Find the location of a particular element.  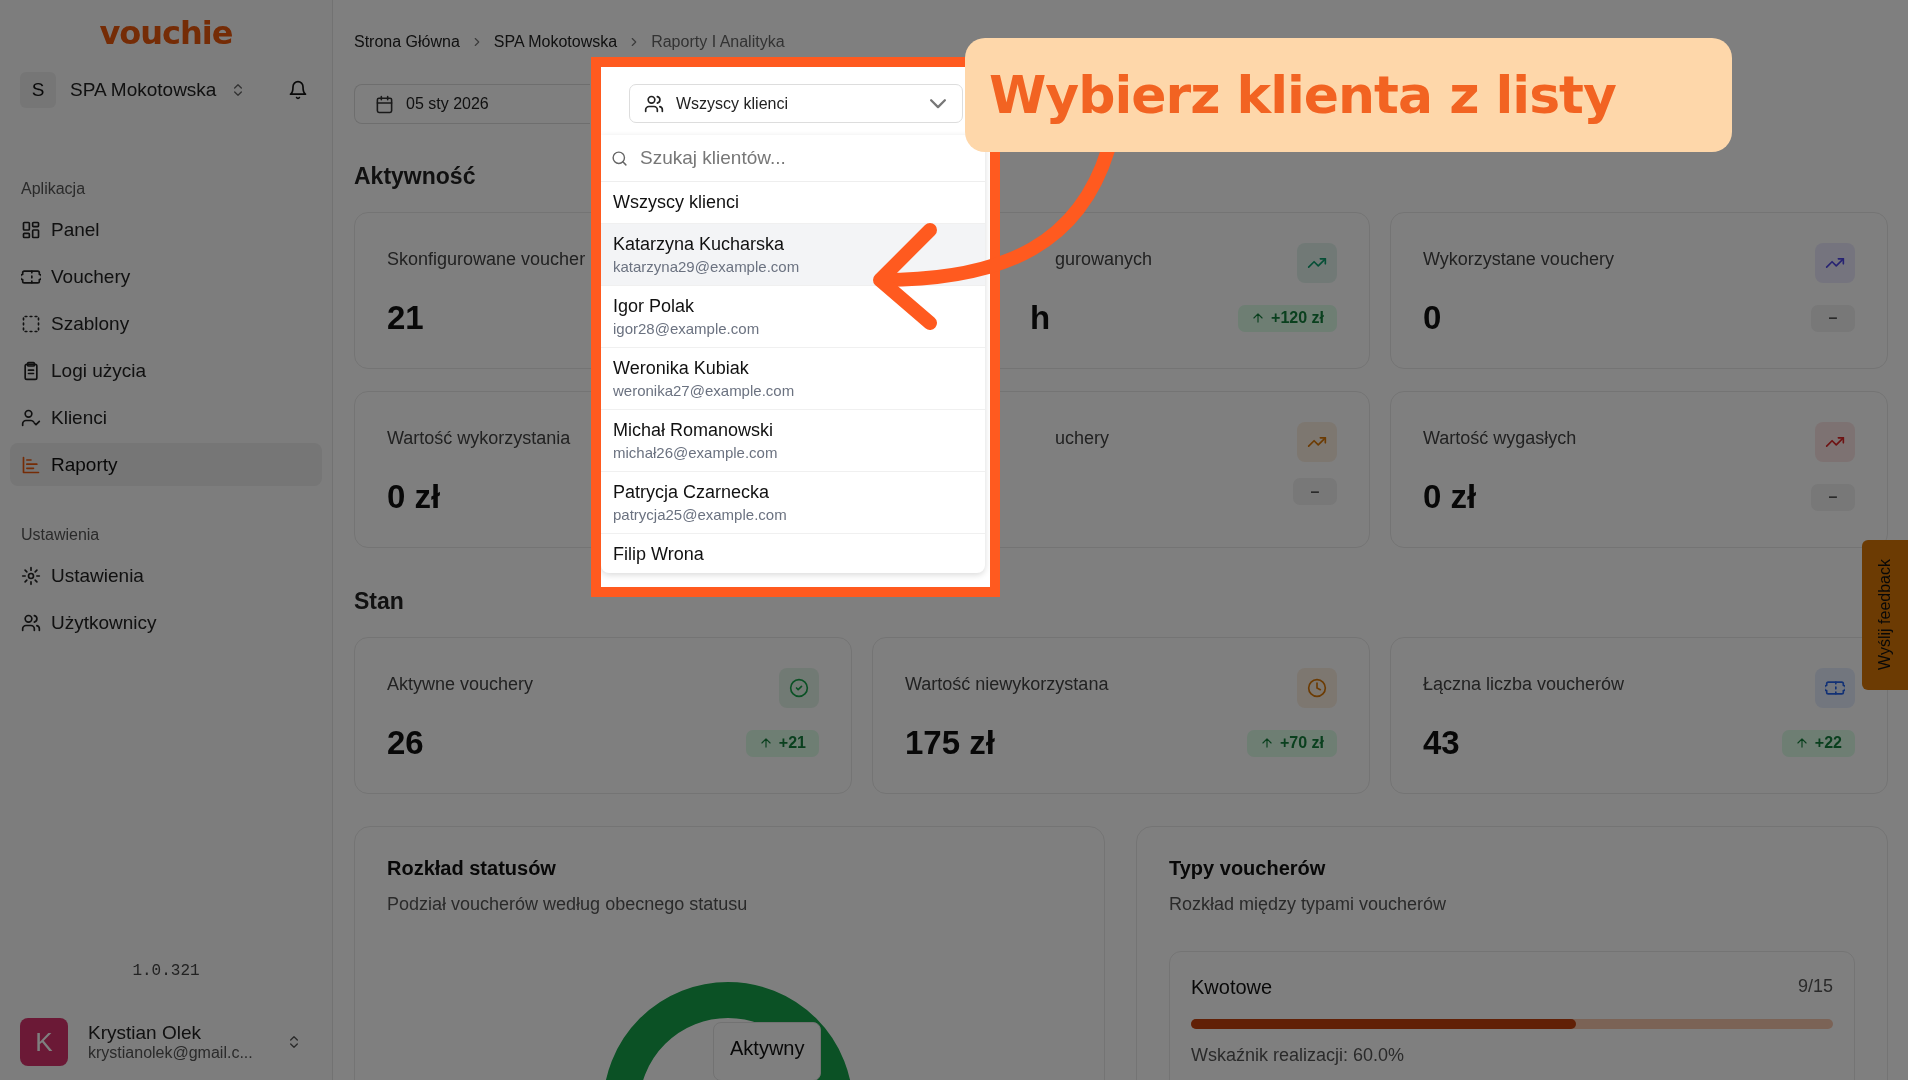

type-name: Kwotowe is located at coordinates (1232, 987).